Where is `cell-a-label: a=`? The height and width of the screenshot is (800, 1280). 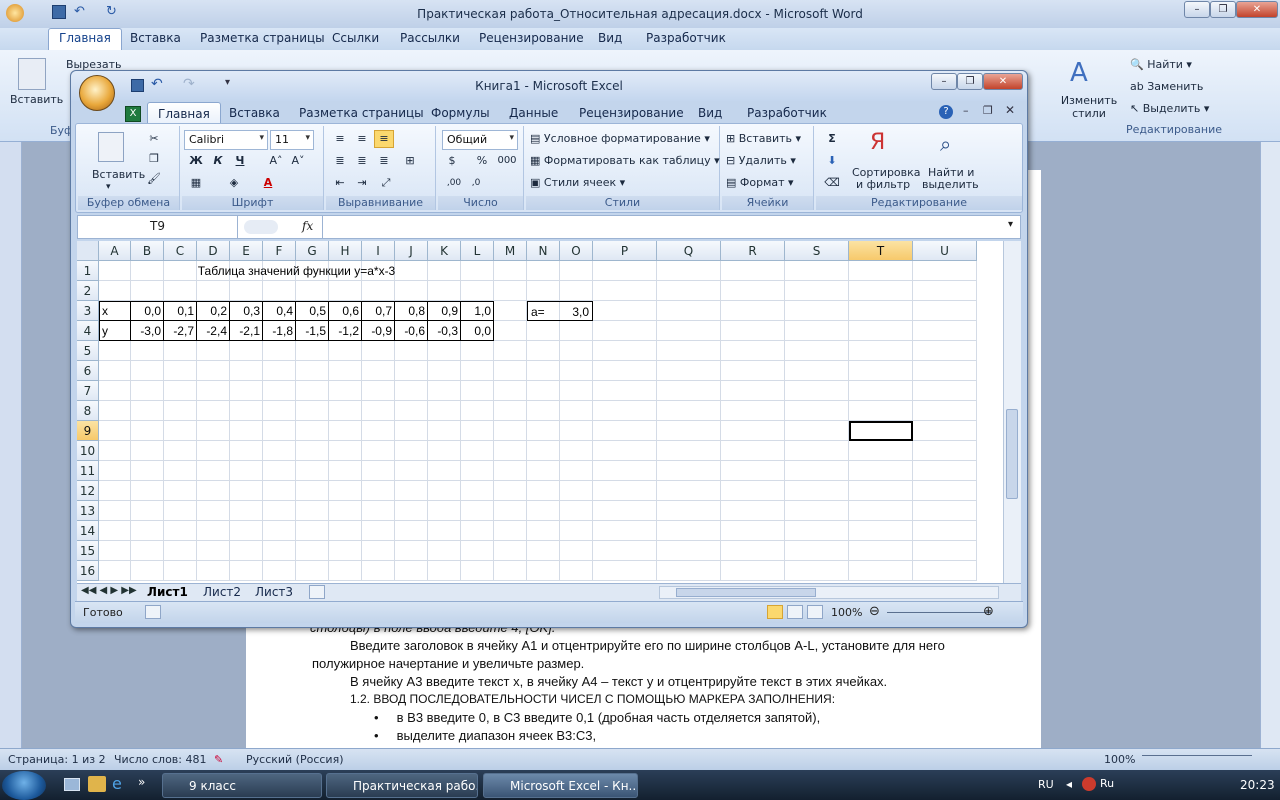
cell-a-label: a= is located at coordinates (543, 311).